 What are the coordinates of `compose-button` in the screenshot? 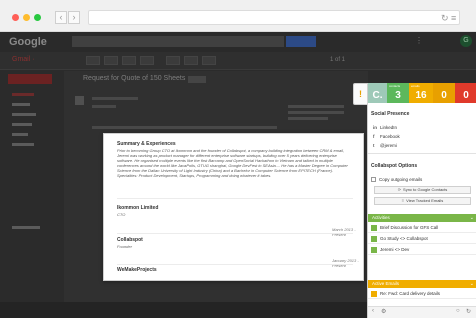 It's located at (30, 79).